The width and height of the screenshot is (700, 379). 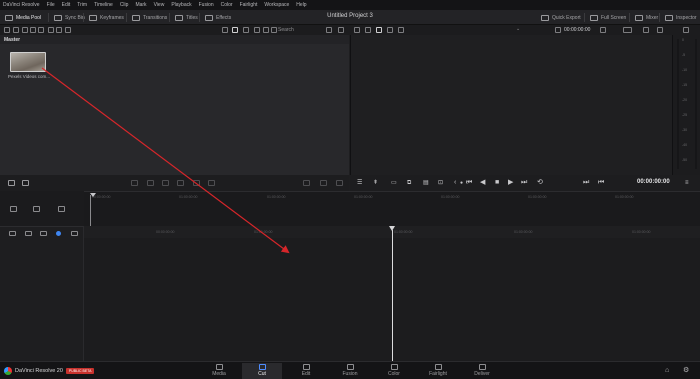 I want to click on page-tab-label: Edit, so click(x=306, y=374).